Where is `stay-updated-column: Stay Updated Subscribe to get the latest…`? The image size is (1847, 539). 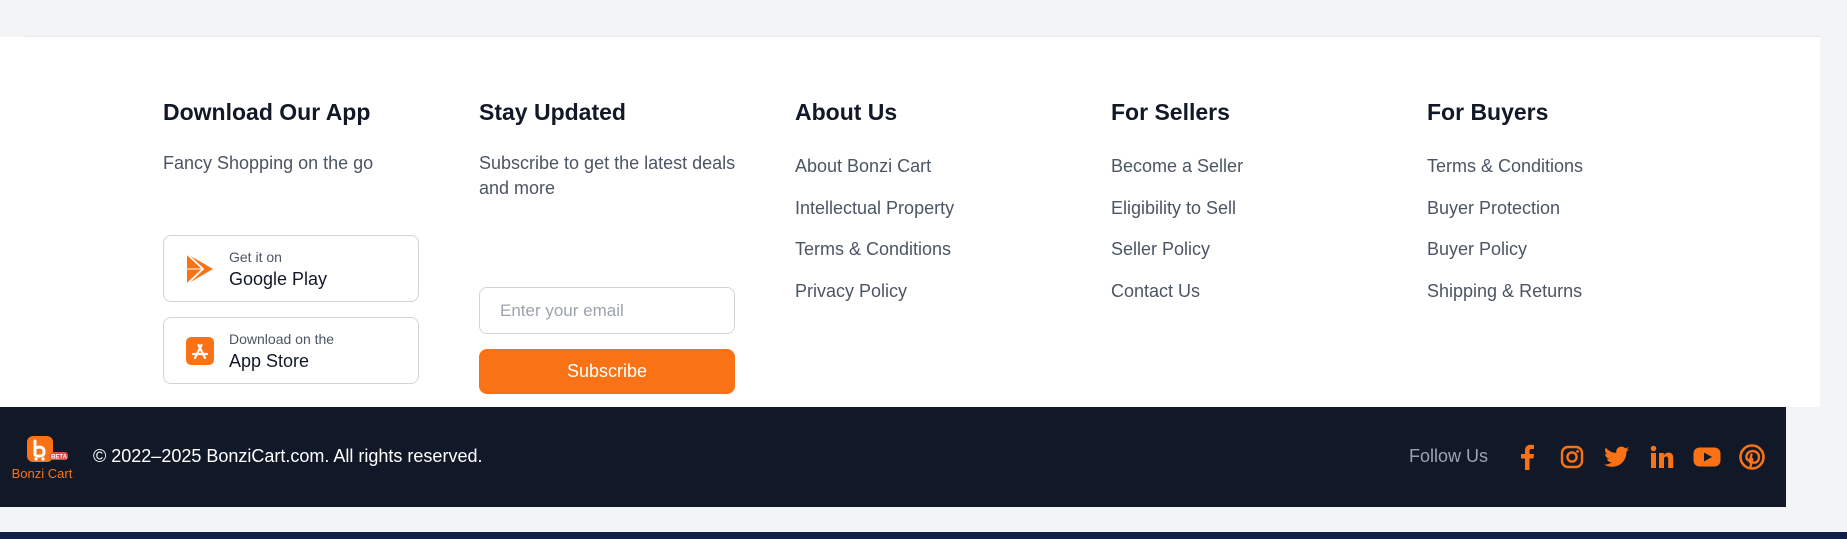
stay-updated-column: Stay Updated Subscribe to get the latest… is located at coordinates (609, 246).